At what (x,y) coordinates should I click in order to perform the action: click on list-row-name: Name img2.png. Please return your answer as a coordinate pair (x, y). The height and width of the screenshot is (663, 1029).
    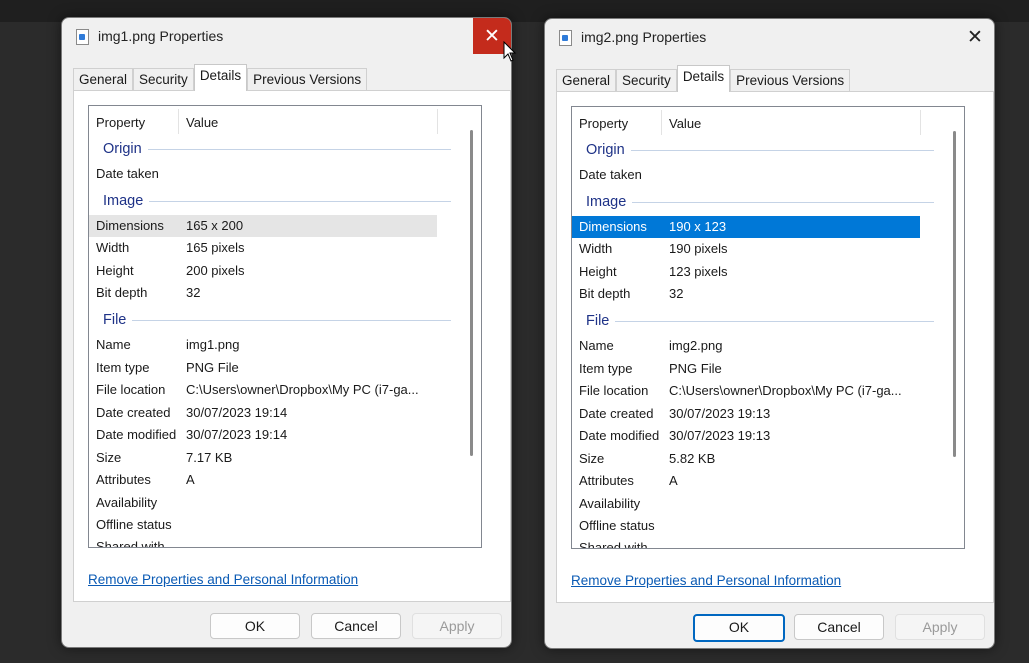
    Looking at the image, I should click on (760, 346).